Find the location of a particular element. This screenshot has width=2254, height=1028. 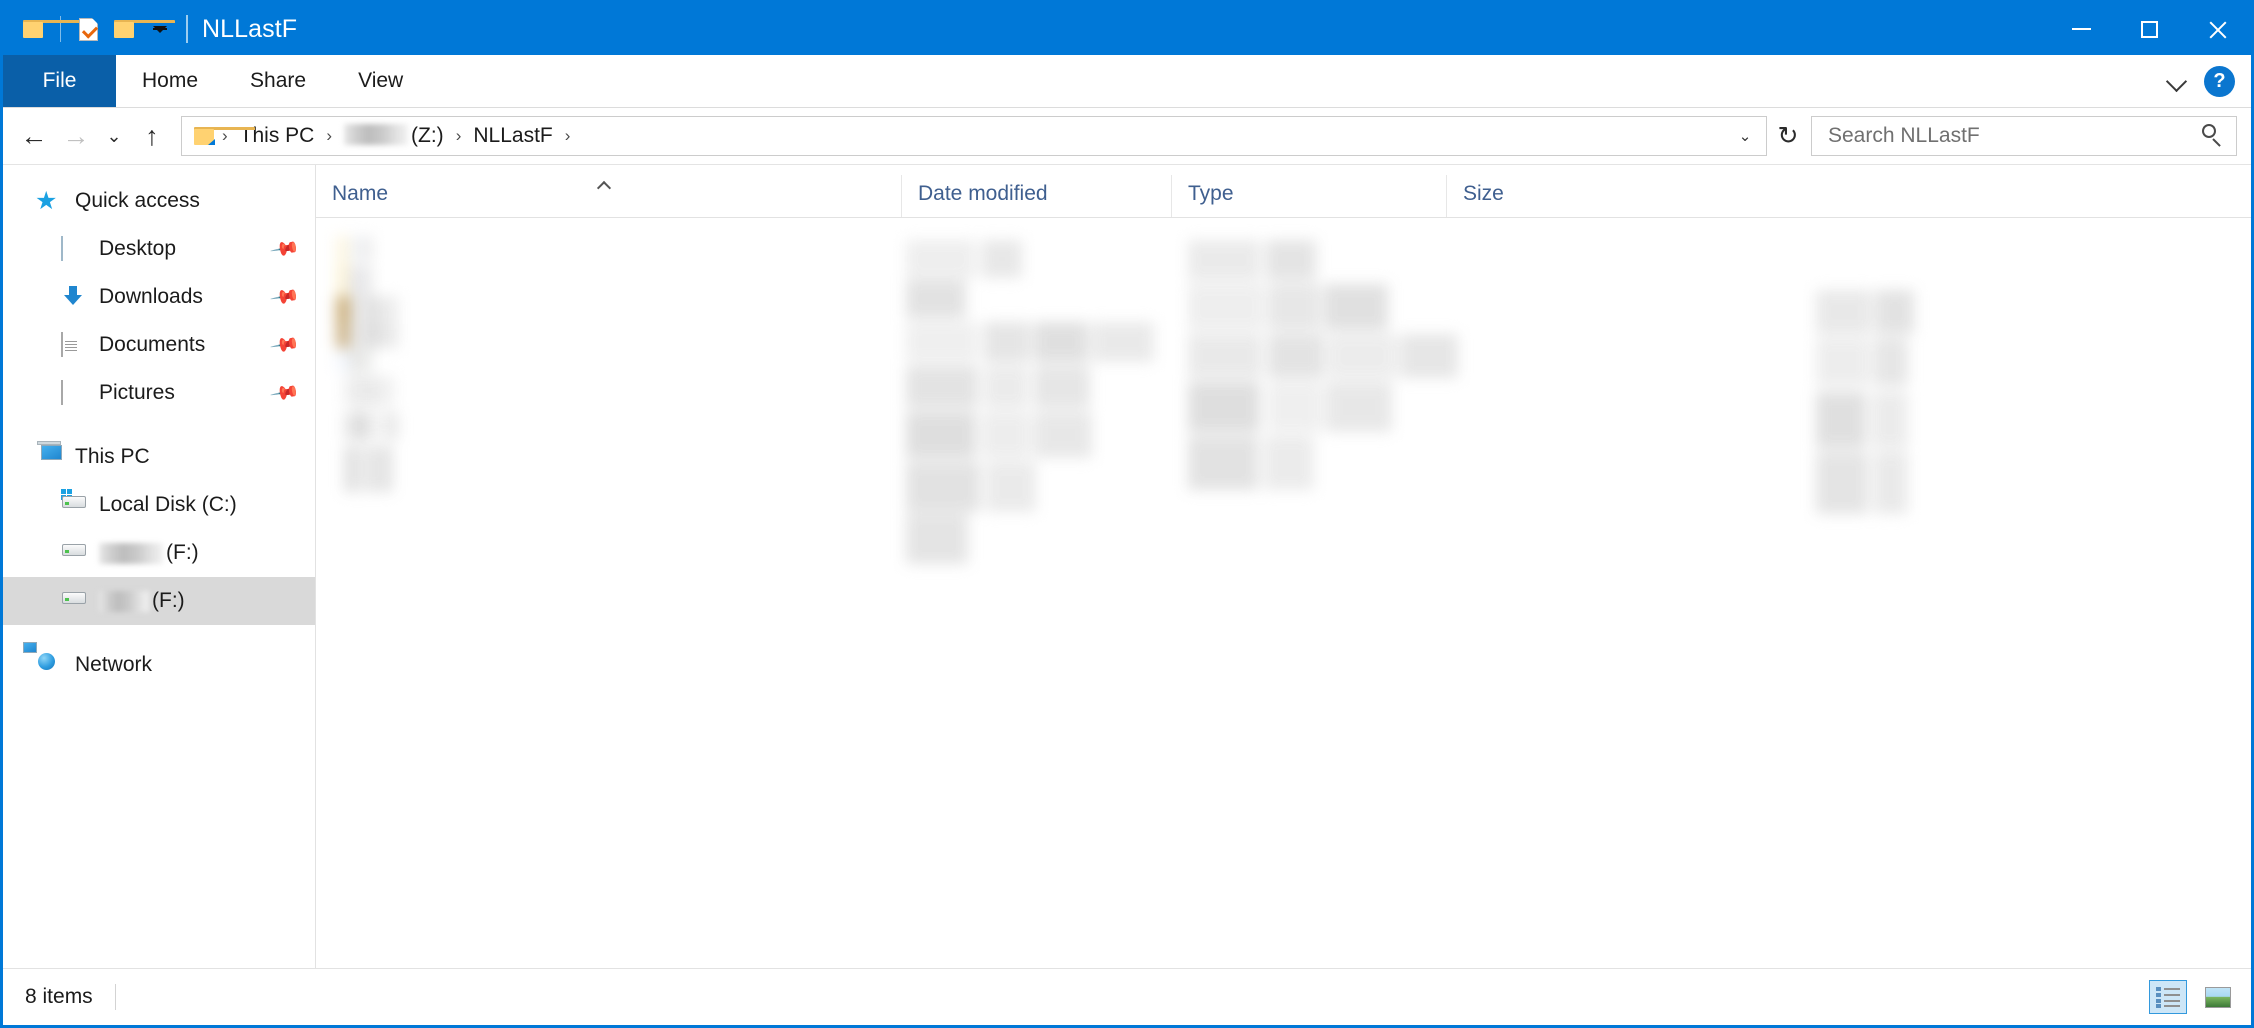

search-input is located at coordinates (2013, 136).